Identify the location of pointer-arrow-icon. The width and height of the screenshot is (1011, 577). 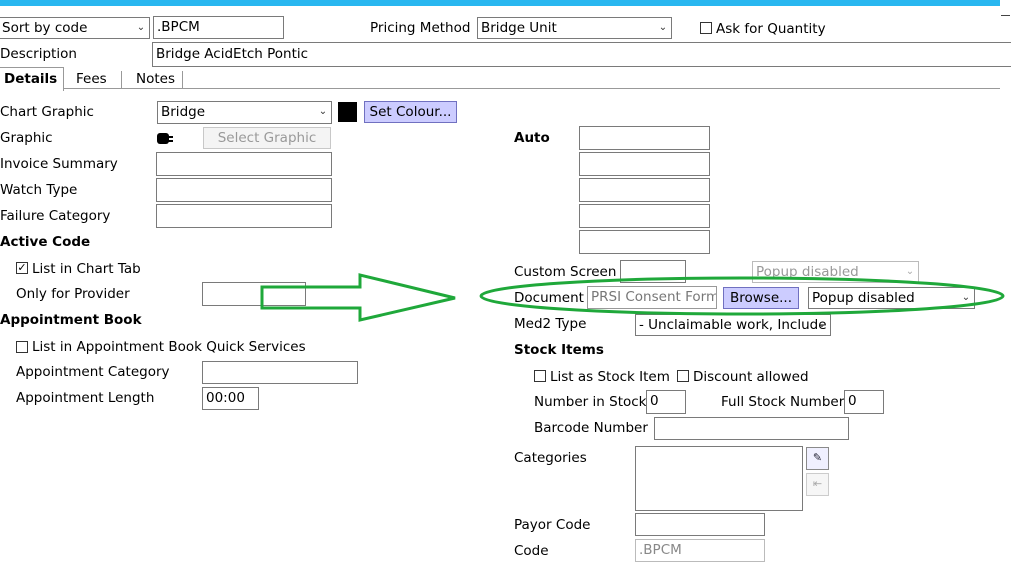
(358, 297).